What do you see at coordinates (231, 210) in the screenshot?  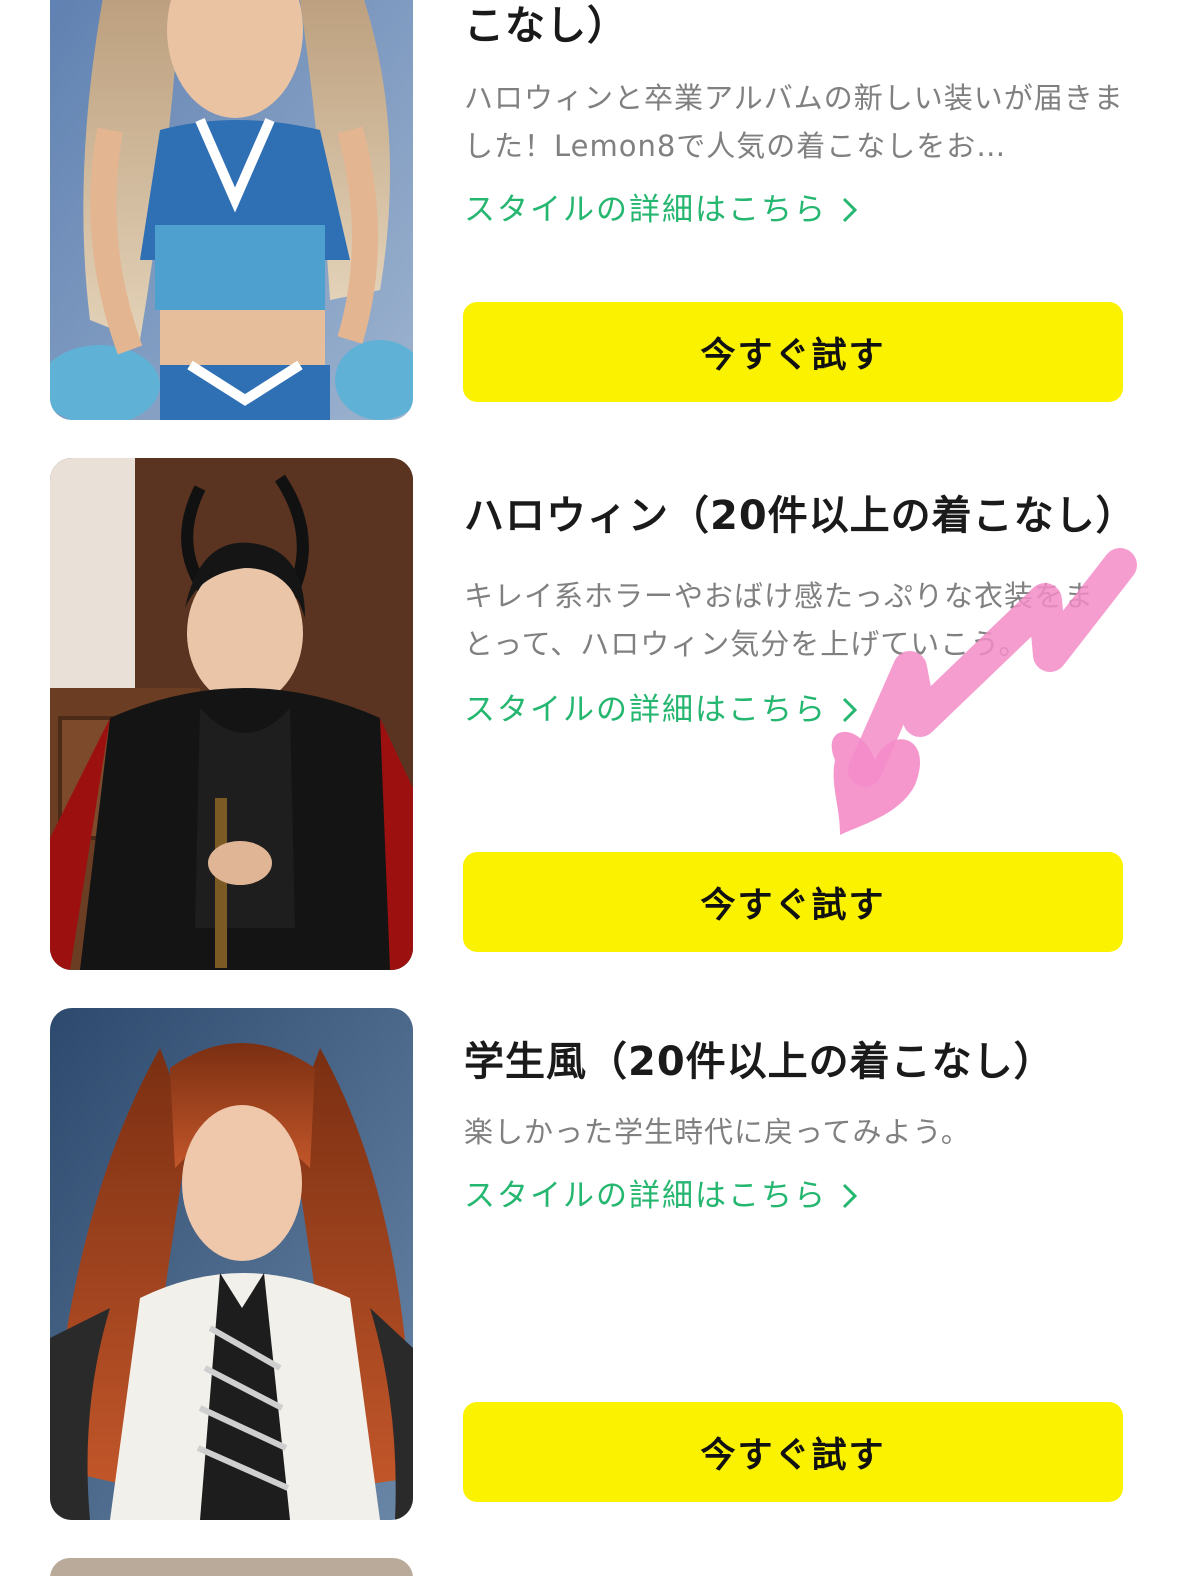 I see `cheerleader-photo` at bounding box center [231, 210].